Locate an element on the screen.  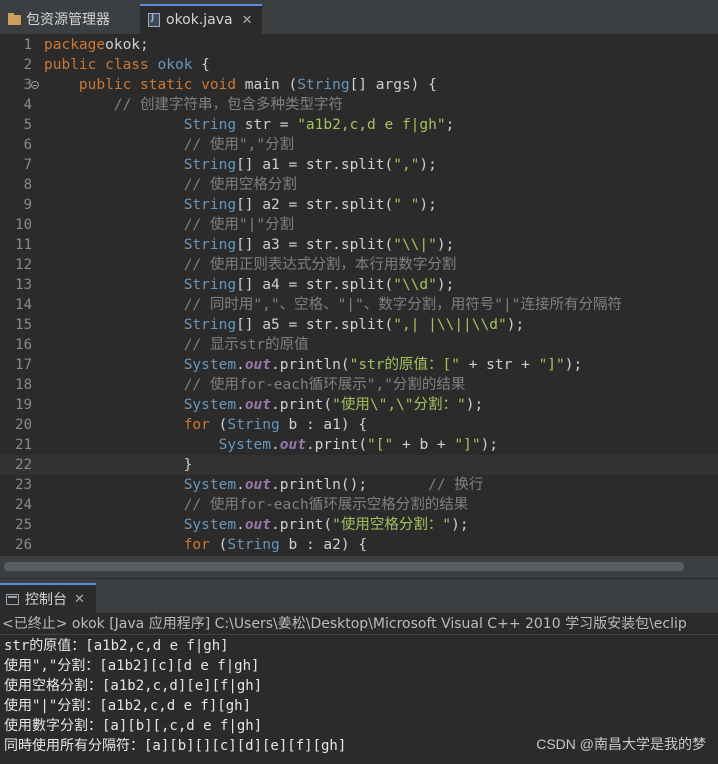
line-number: 3 is located at coordinates (27, 85).